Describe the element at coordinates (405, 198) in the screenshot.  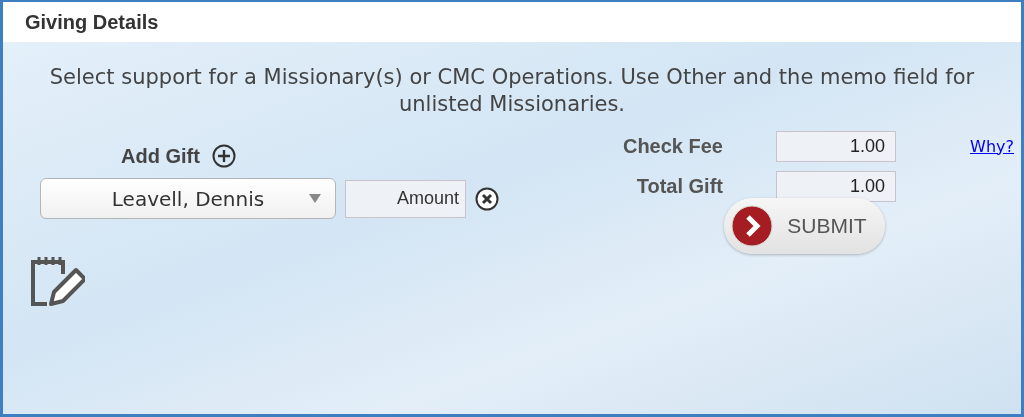
I see `amount-field: Amount` at that location.